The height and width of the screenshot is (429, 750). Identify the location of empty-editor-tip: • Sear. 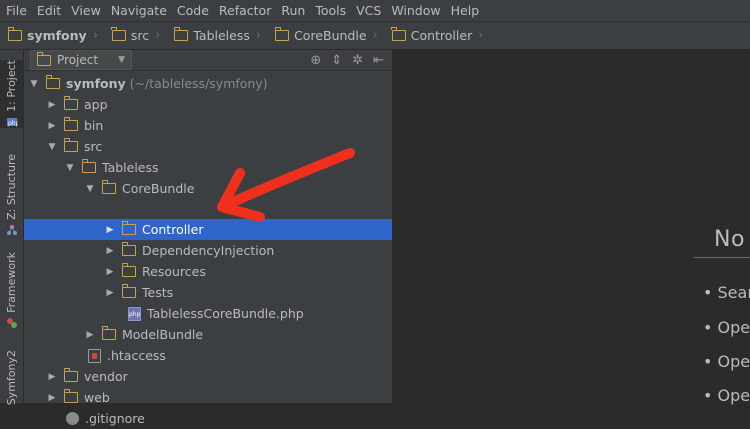
(726, 292).